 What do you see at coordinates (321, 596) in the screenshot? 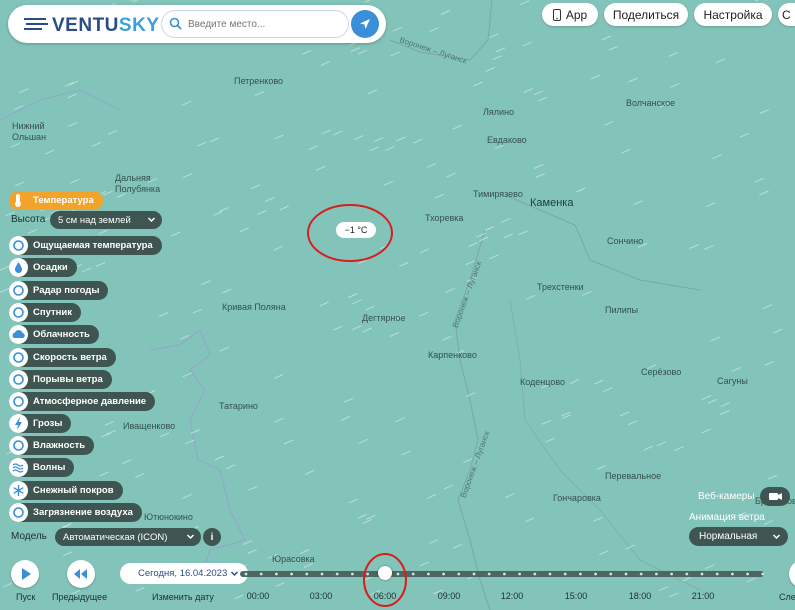
I see `hour-label: 03:00` at bounding box center [321, 596].